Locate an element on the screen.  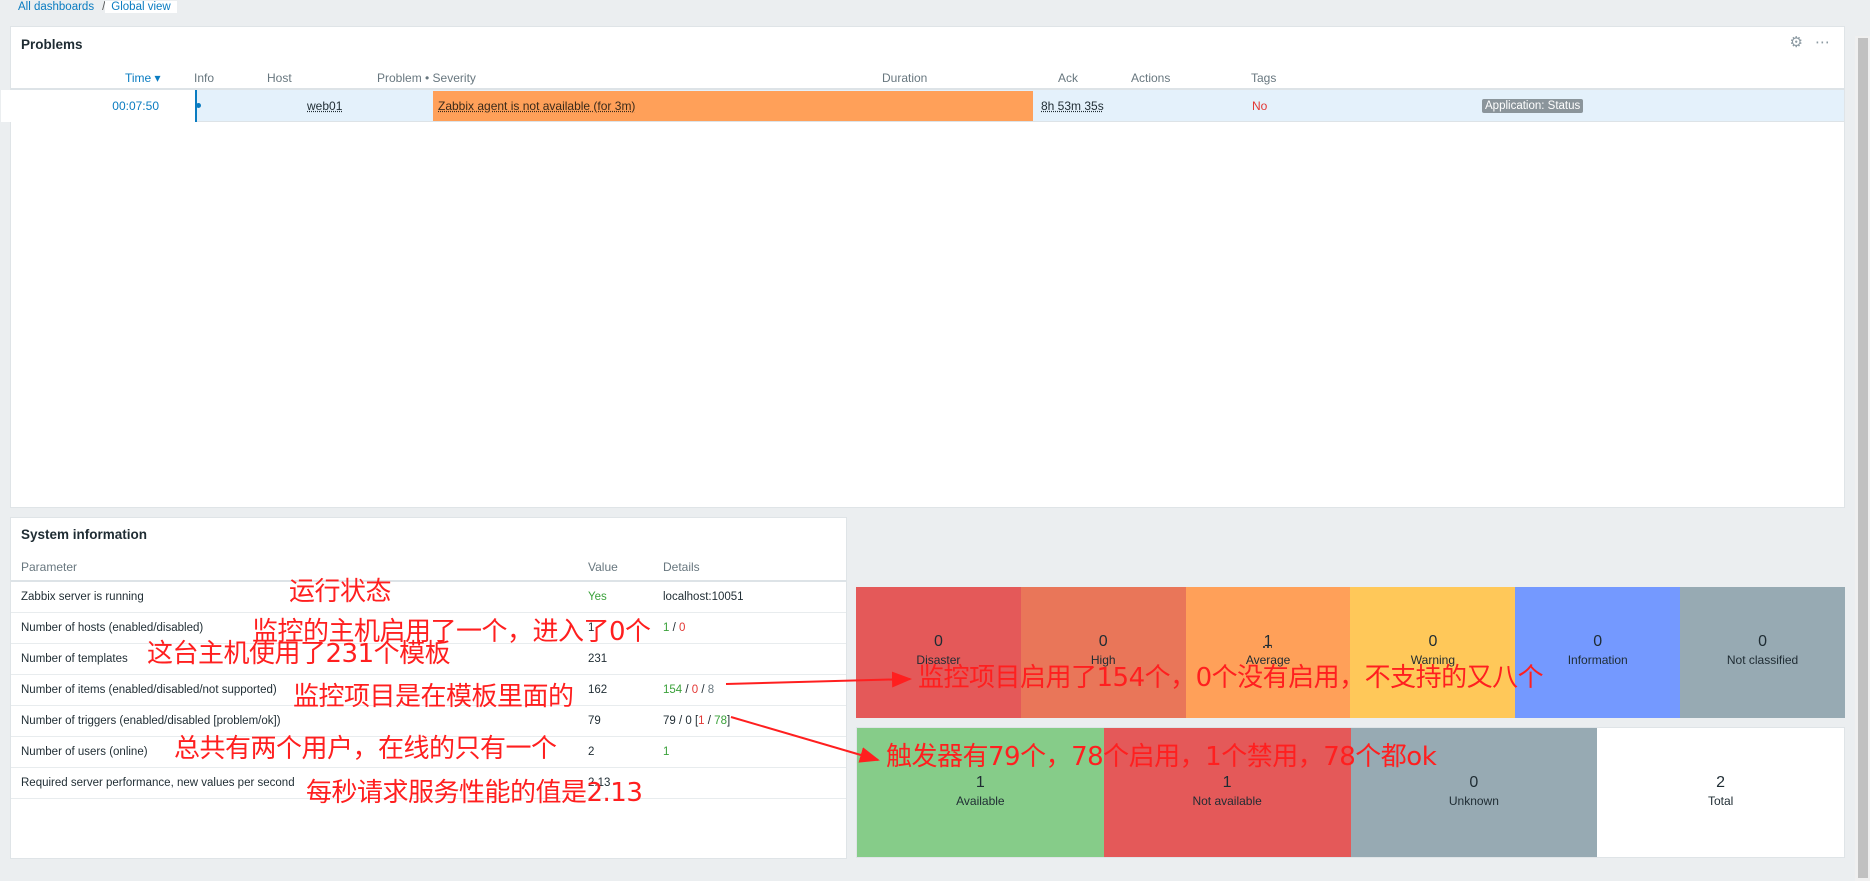
annotation-items-arrow: 监控项目启用了154个，0个没有启用，不支持的又八个 is located at coordinates (1231, 678).